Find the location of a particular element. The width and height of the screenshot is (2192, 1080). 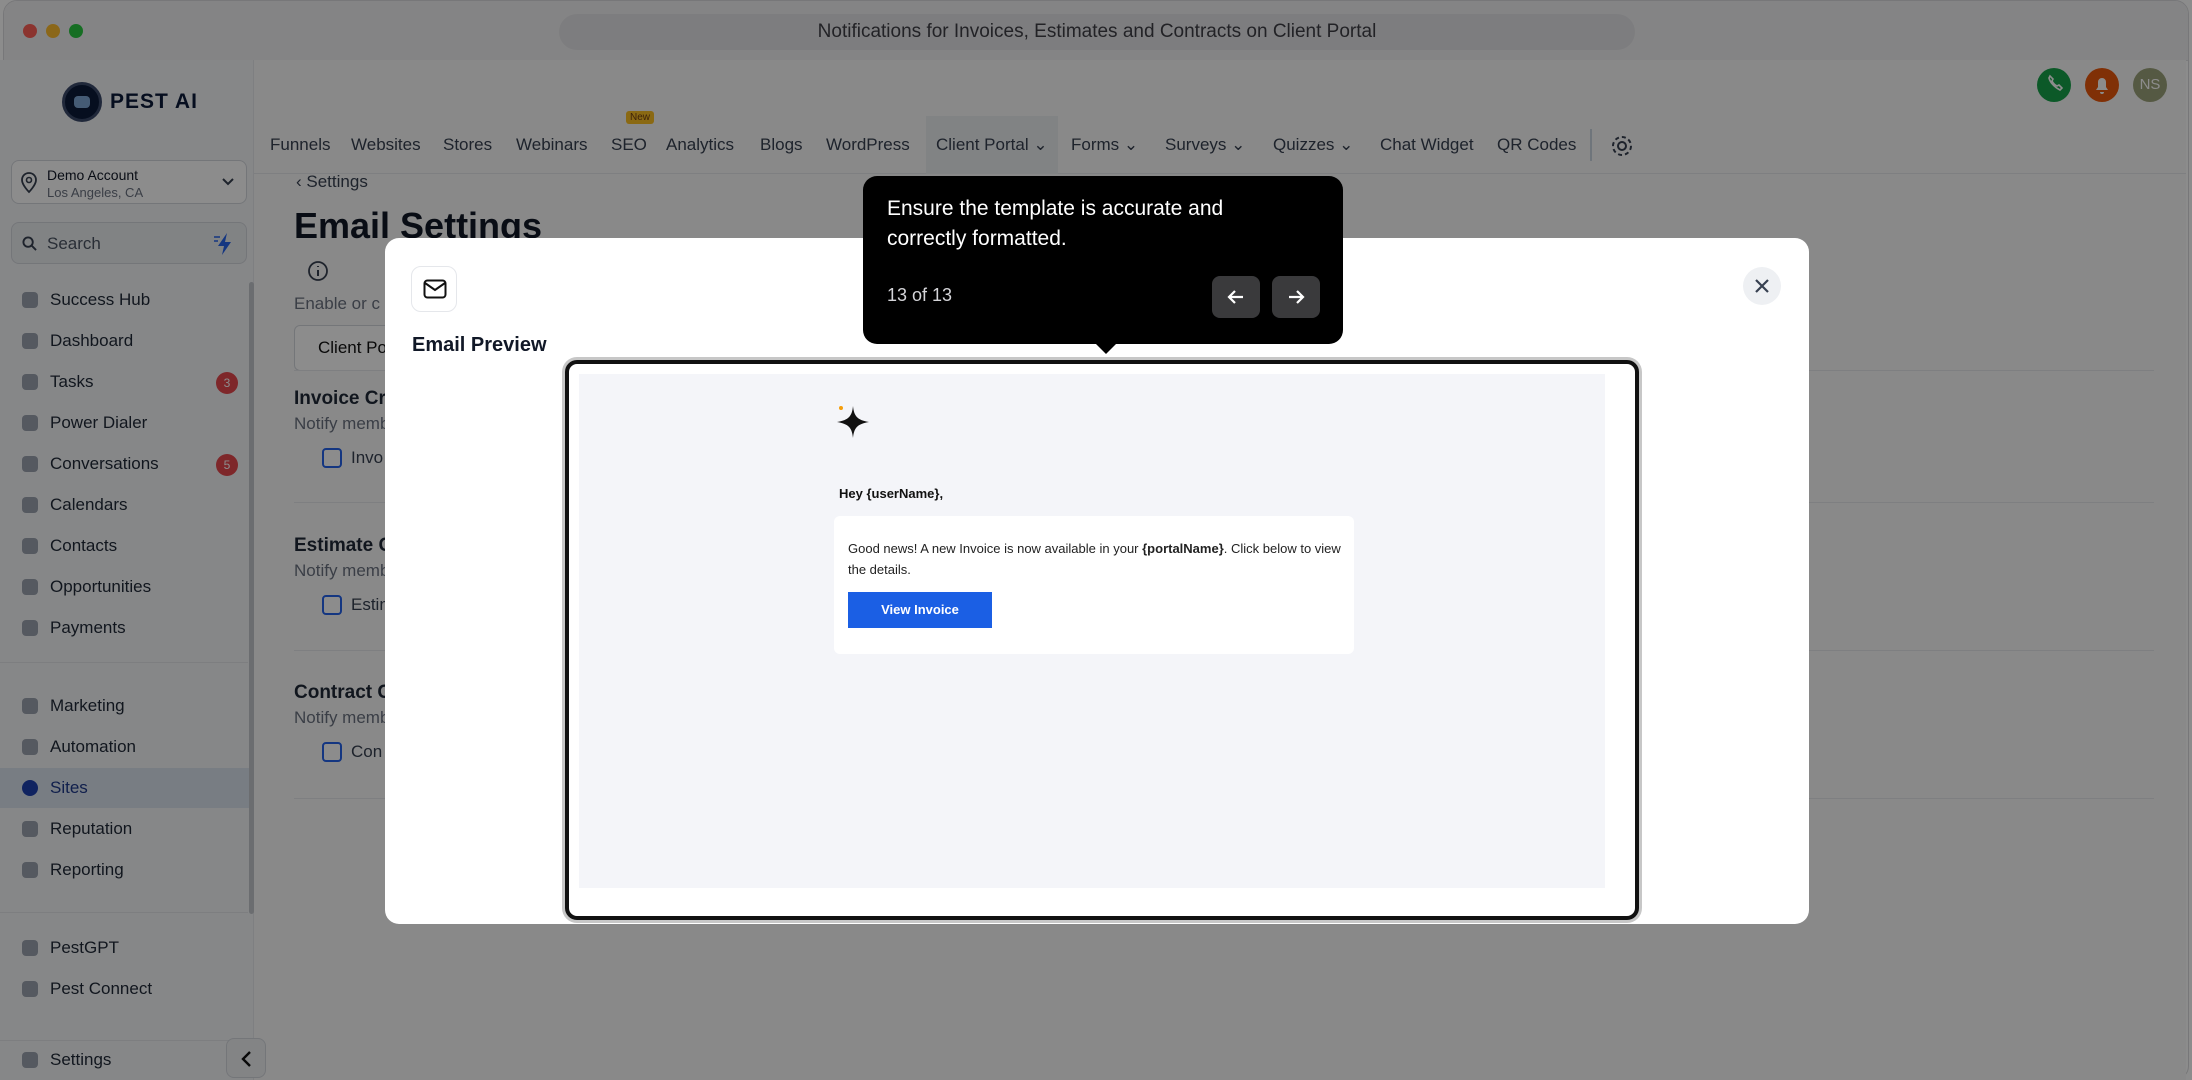

modal-title: Email Preview is located at coordinates (479, 345).